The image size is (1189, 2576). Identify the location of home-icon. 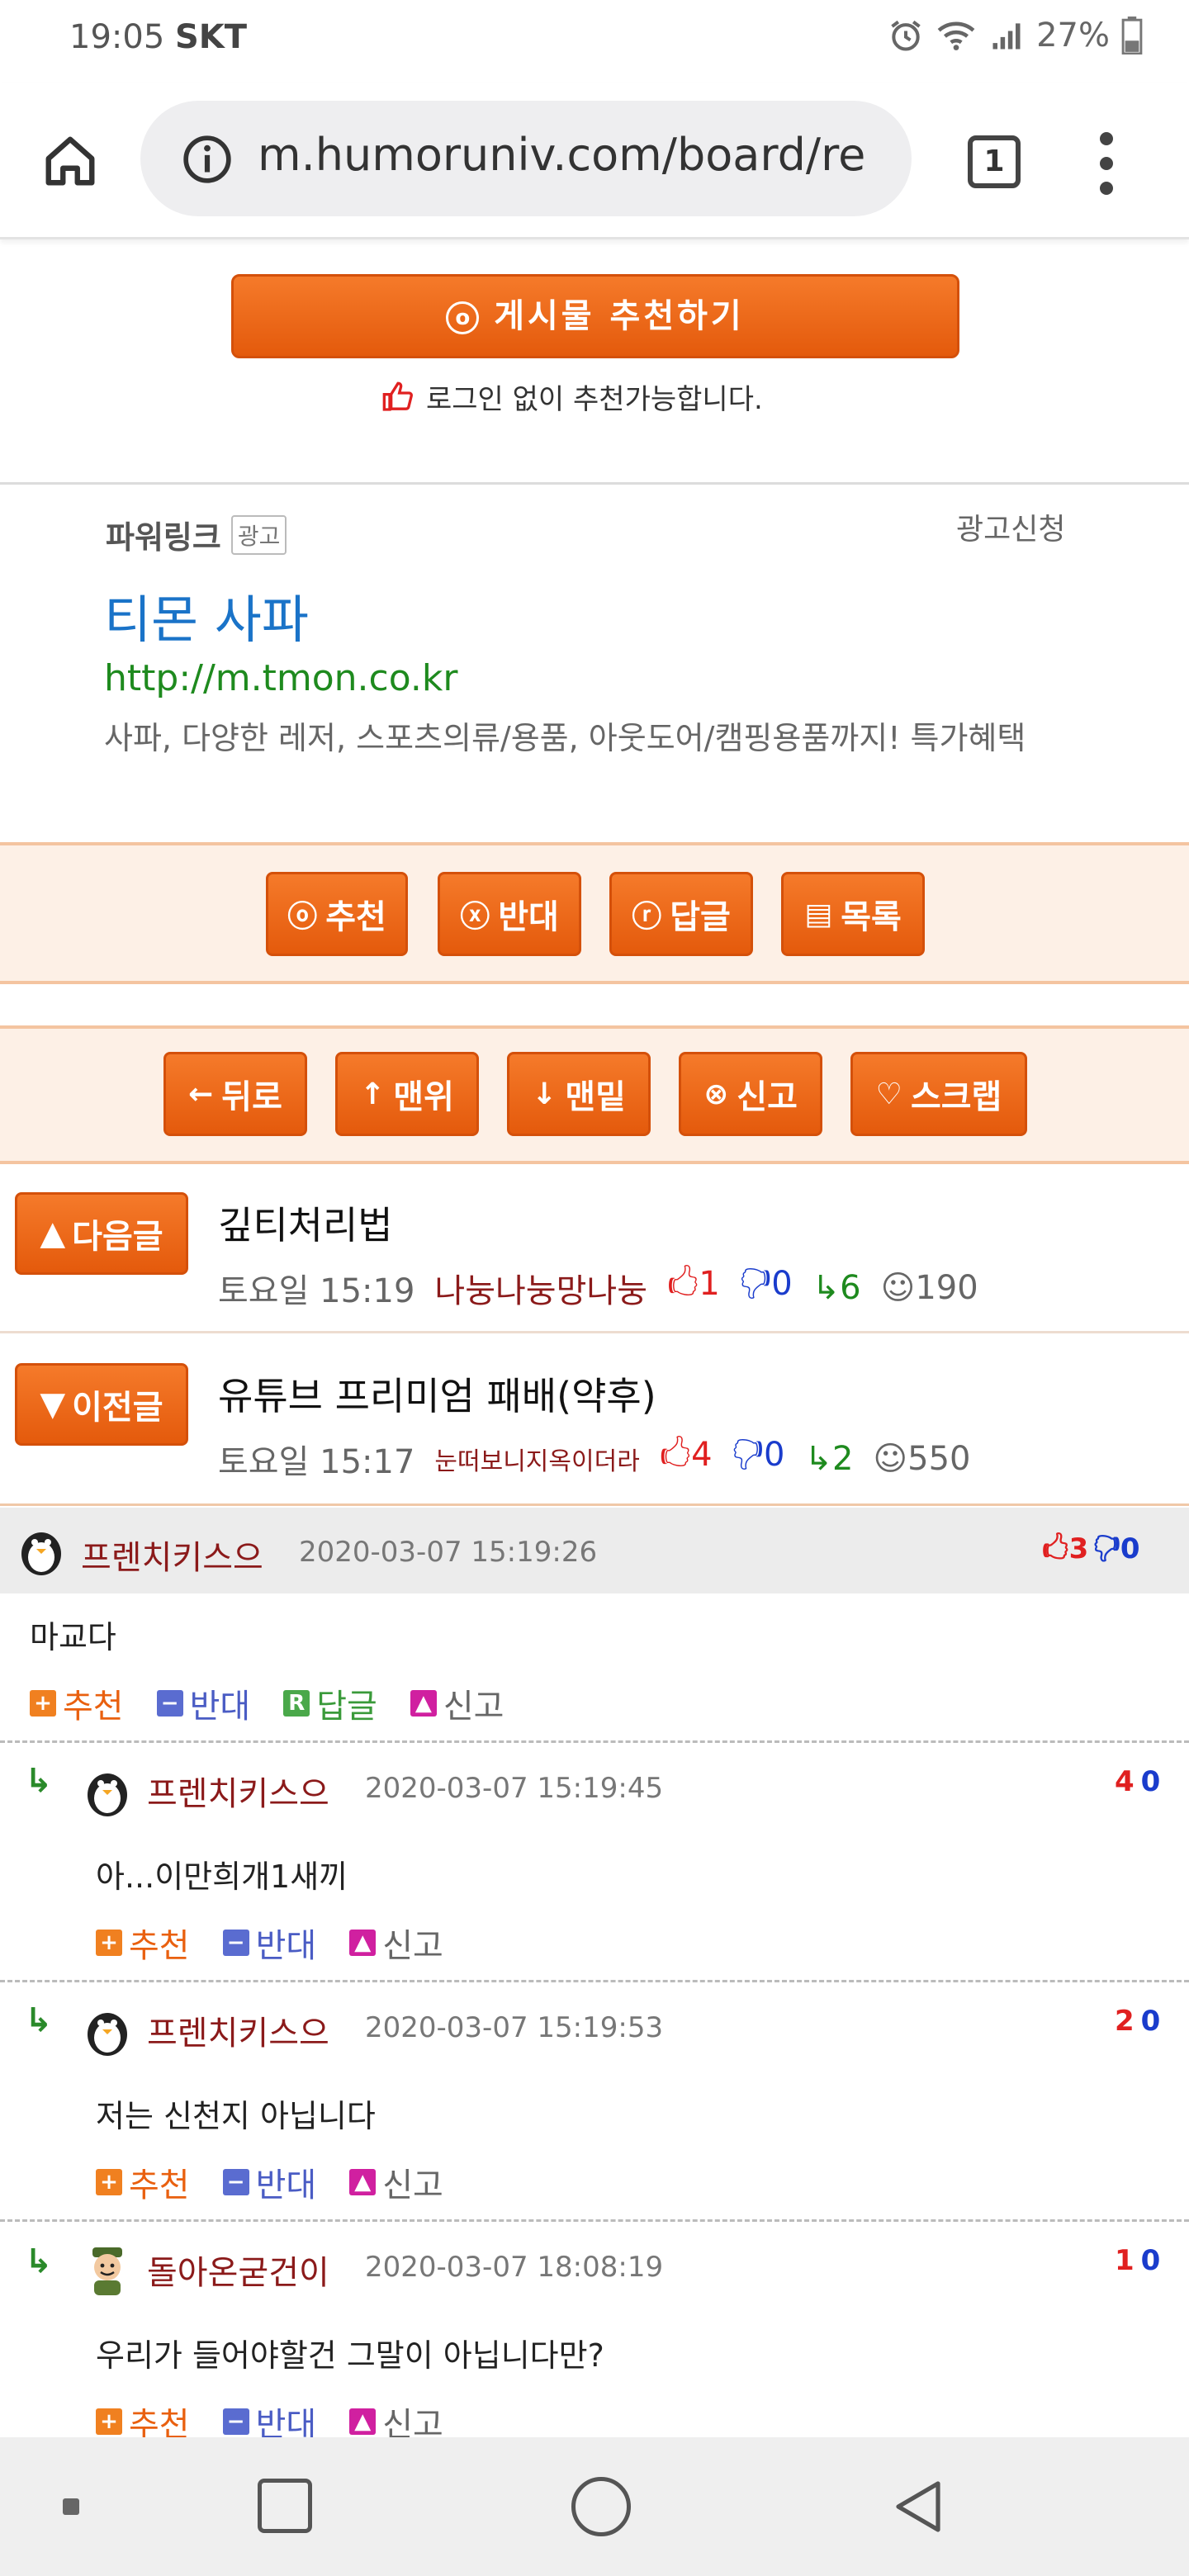
(70, 161).